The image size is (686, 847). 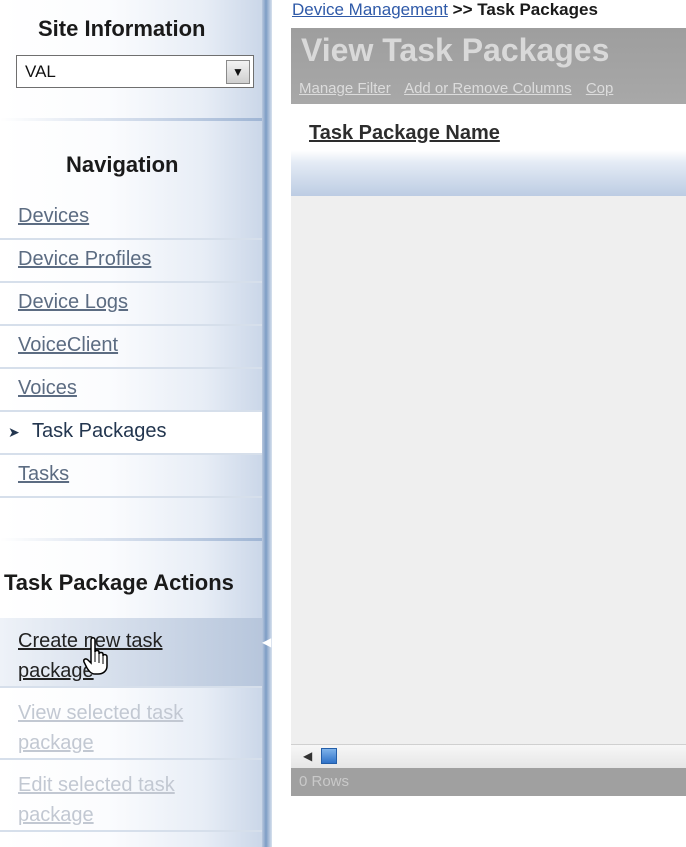 I want to click on sidebar-item-voiceclient: VoiceClient, so click(x=131, y=347).